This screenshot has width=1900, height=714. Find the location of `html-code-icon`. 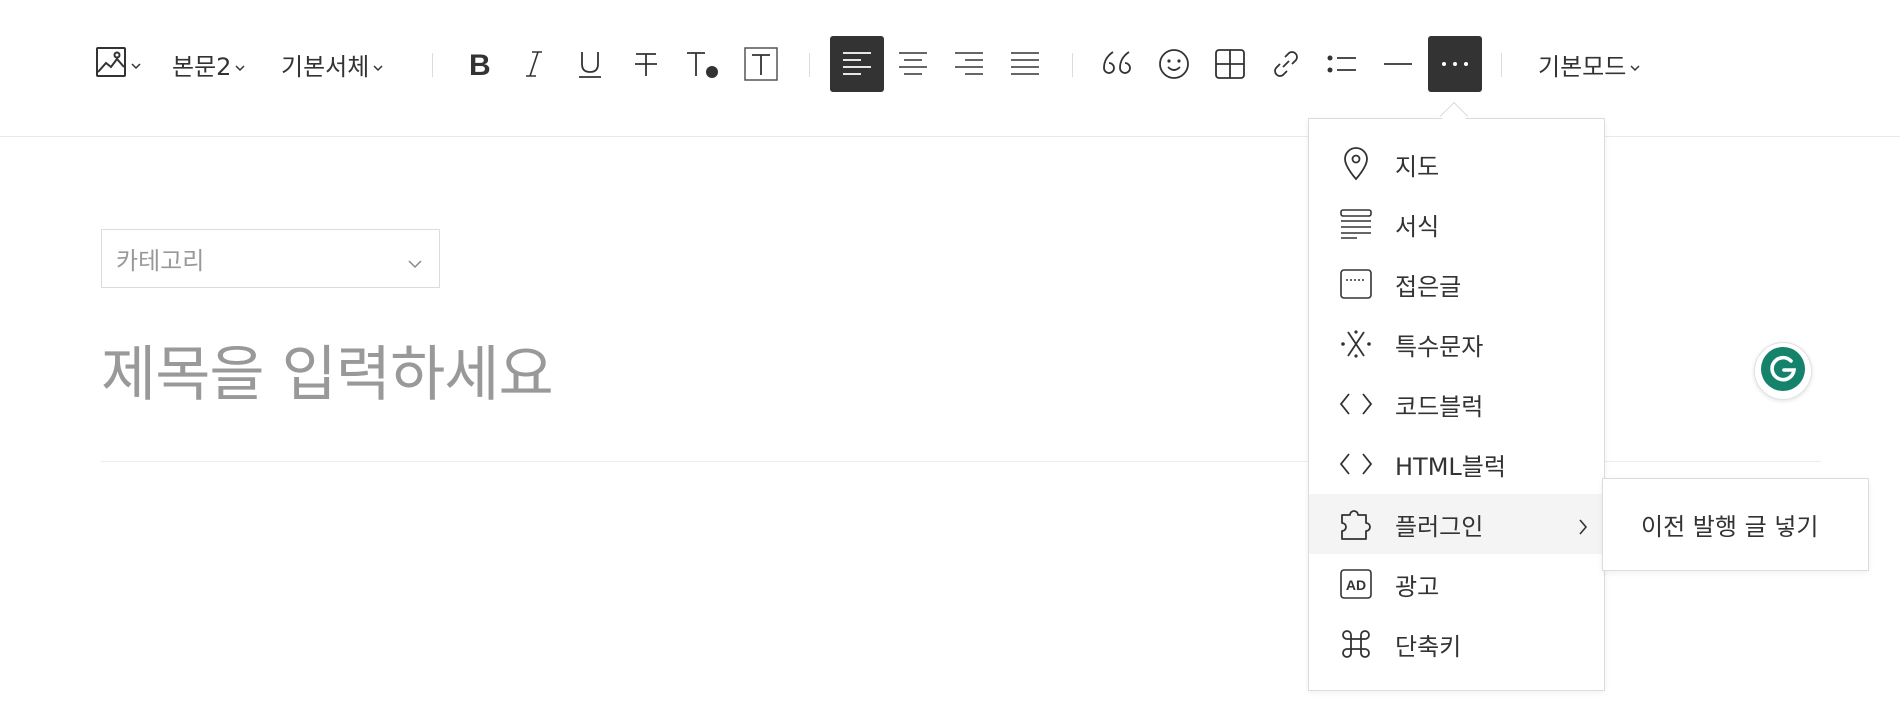

html-code-icon is located at coordinates (1356, 464).